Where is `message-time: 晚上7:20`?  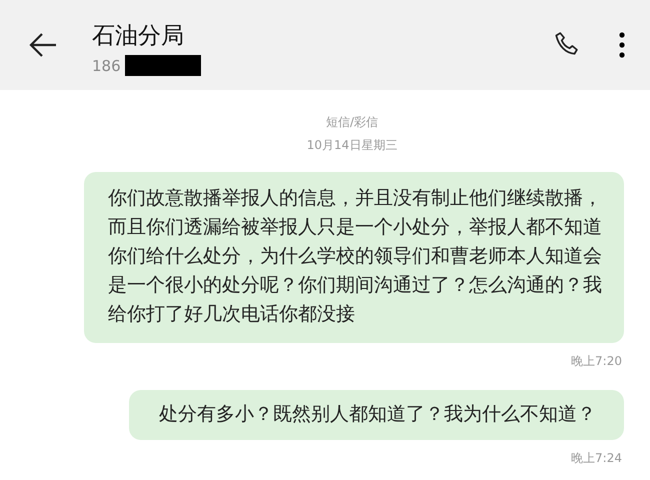 message-time: 晚上7:20 is located at coordinates (596, 361).